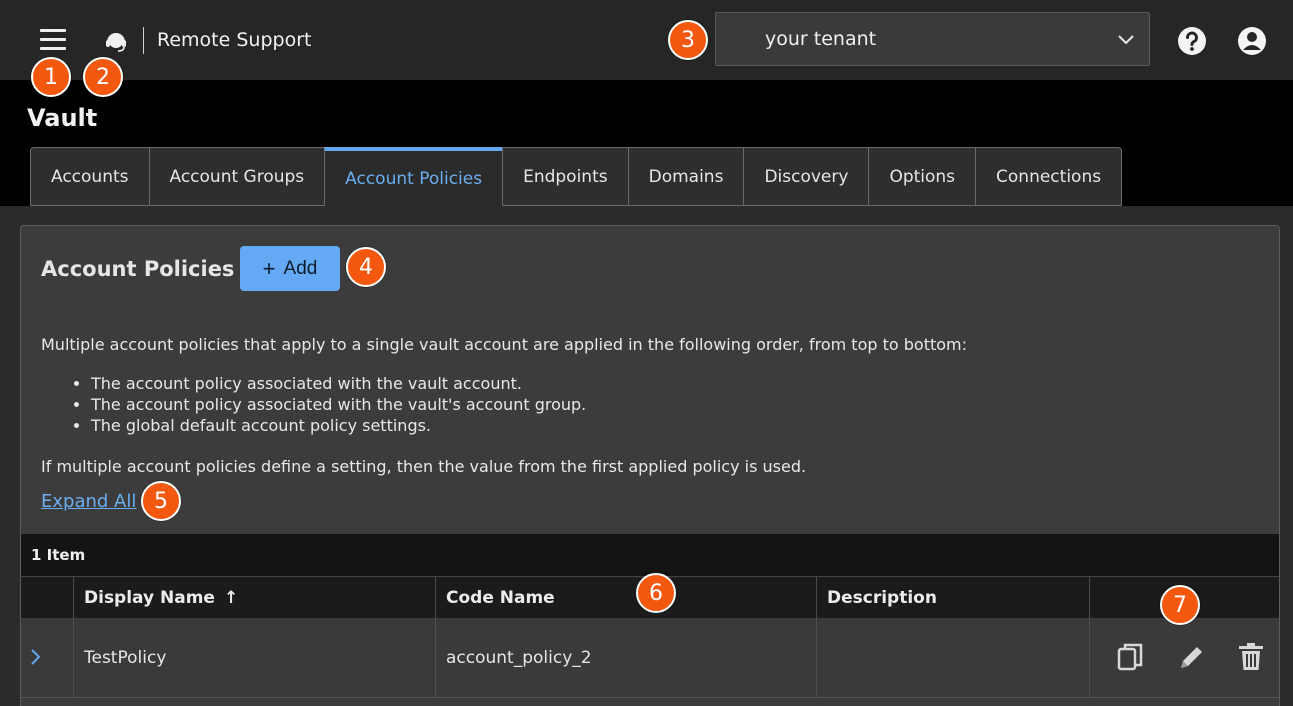 The height and width of the screenshot is (706, 1293). Describe the element at coordinates (932, 39) in the screenshot. I see `tenant-select: your tenant` at that location.